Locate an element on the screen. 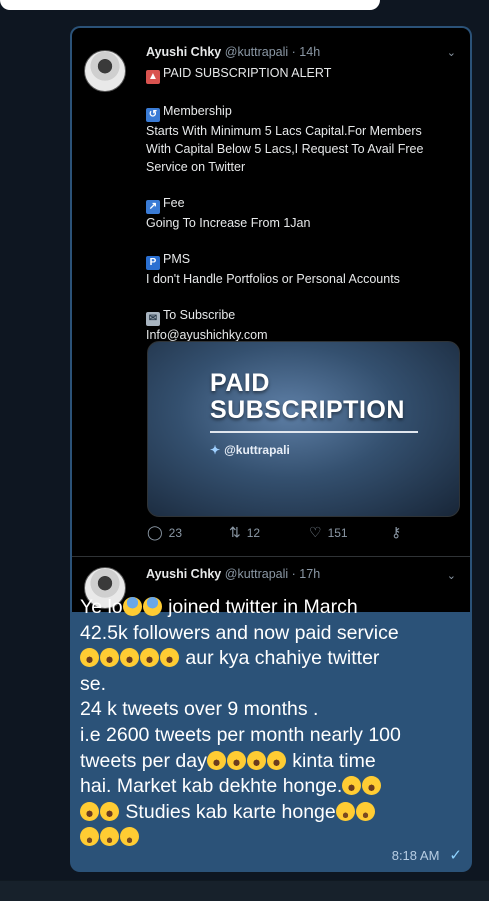 This screenshot has width=489, height=901. like-action: ♡ 151 is located at coordinates (328, 532).